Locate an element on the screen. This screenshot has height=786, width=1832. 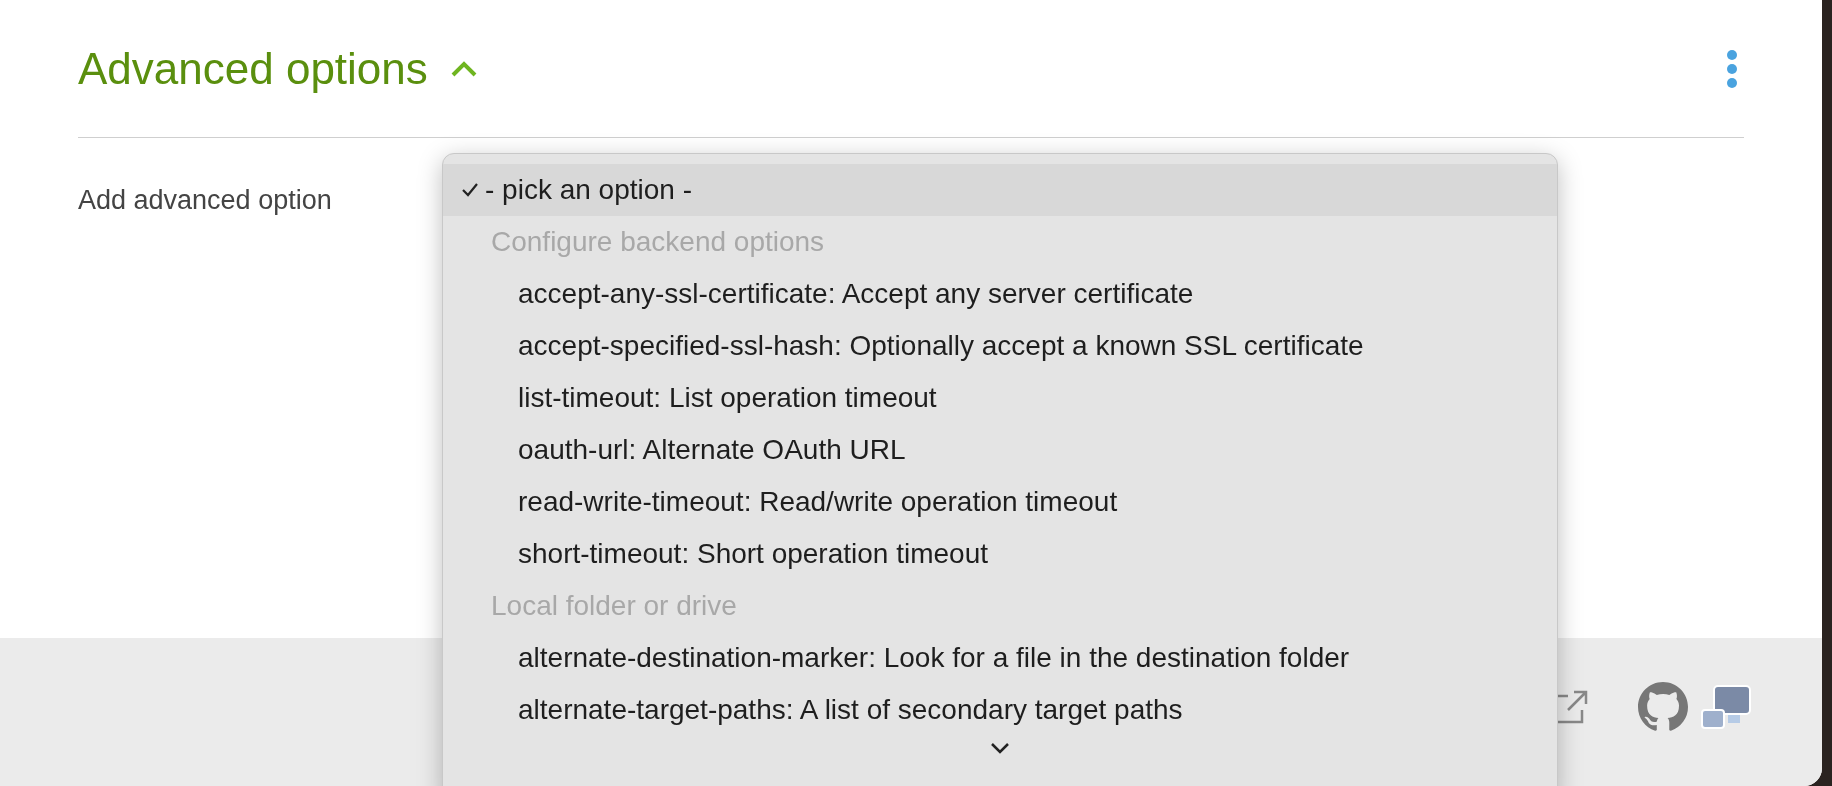
group-heading: Configure backend options is located at coordinates (658, 242).